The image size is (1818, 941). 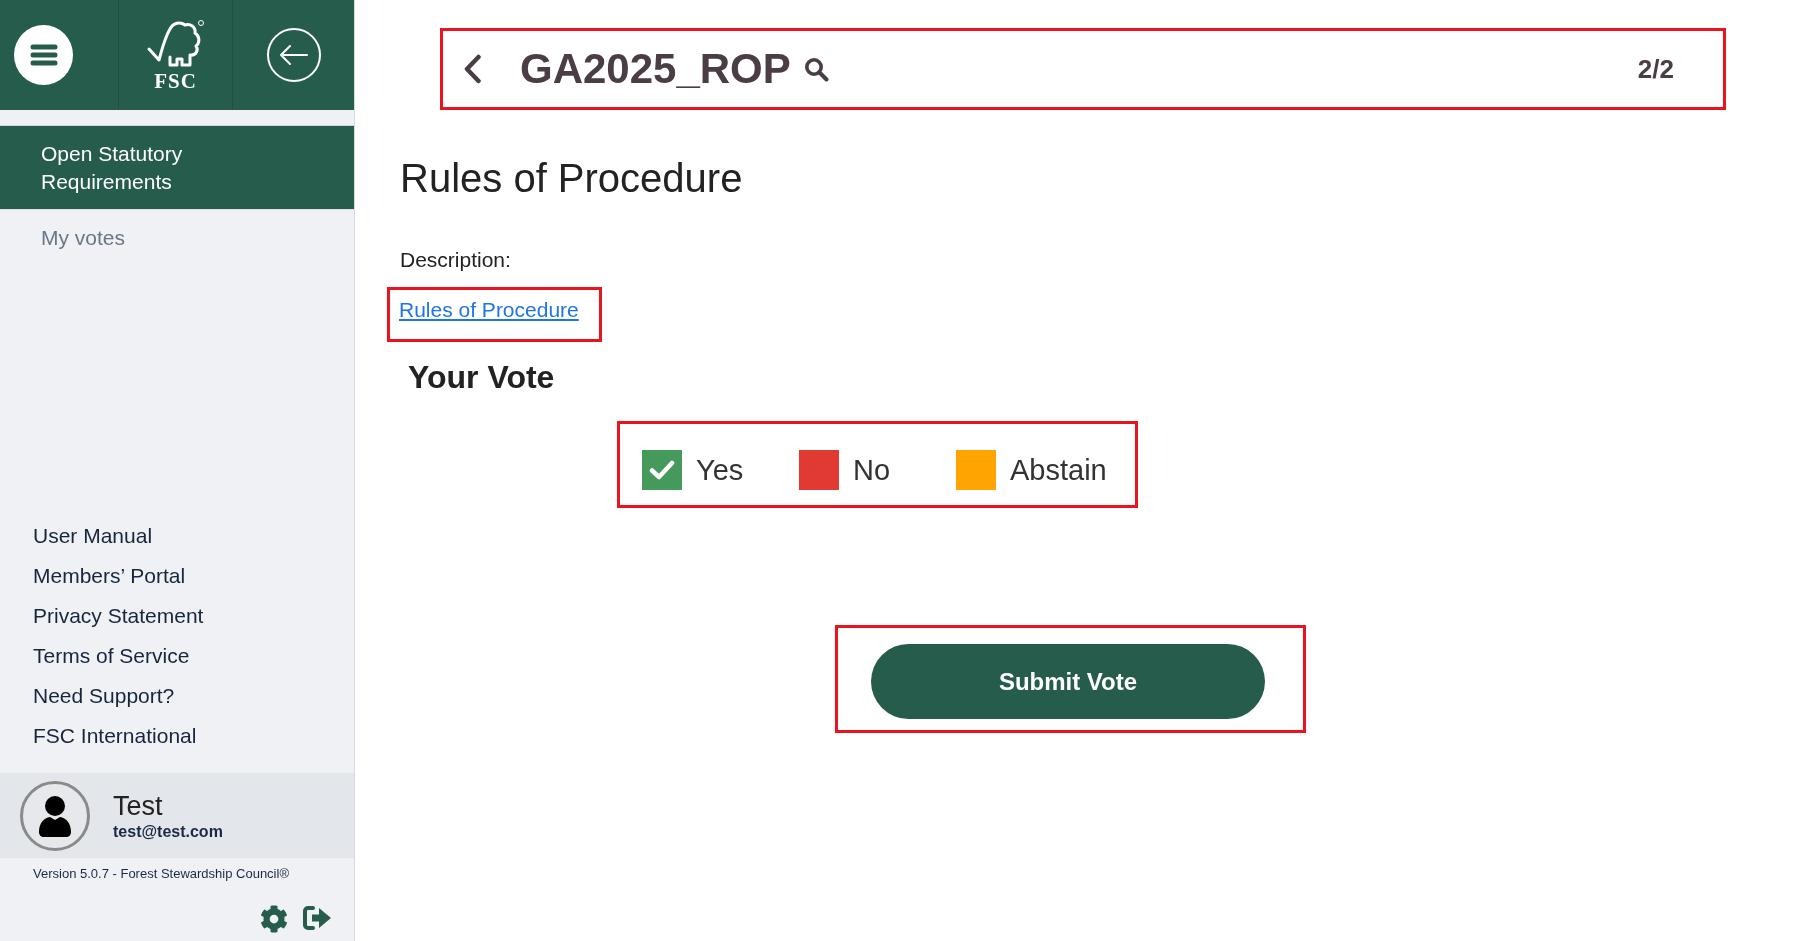 I want to click on user-name: Test, so click(x=138, y=805).